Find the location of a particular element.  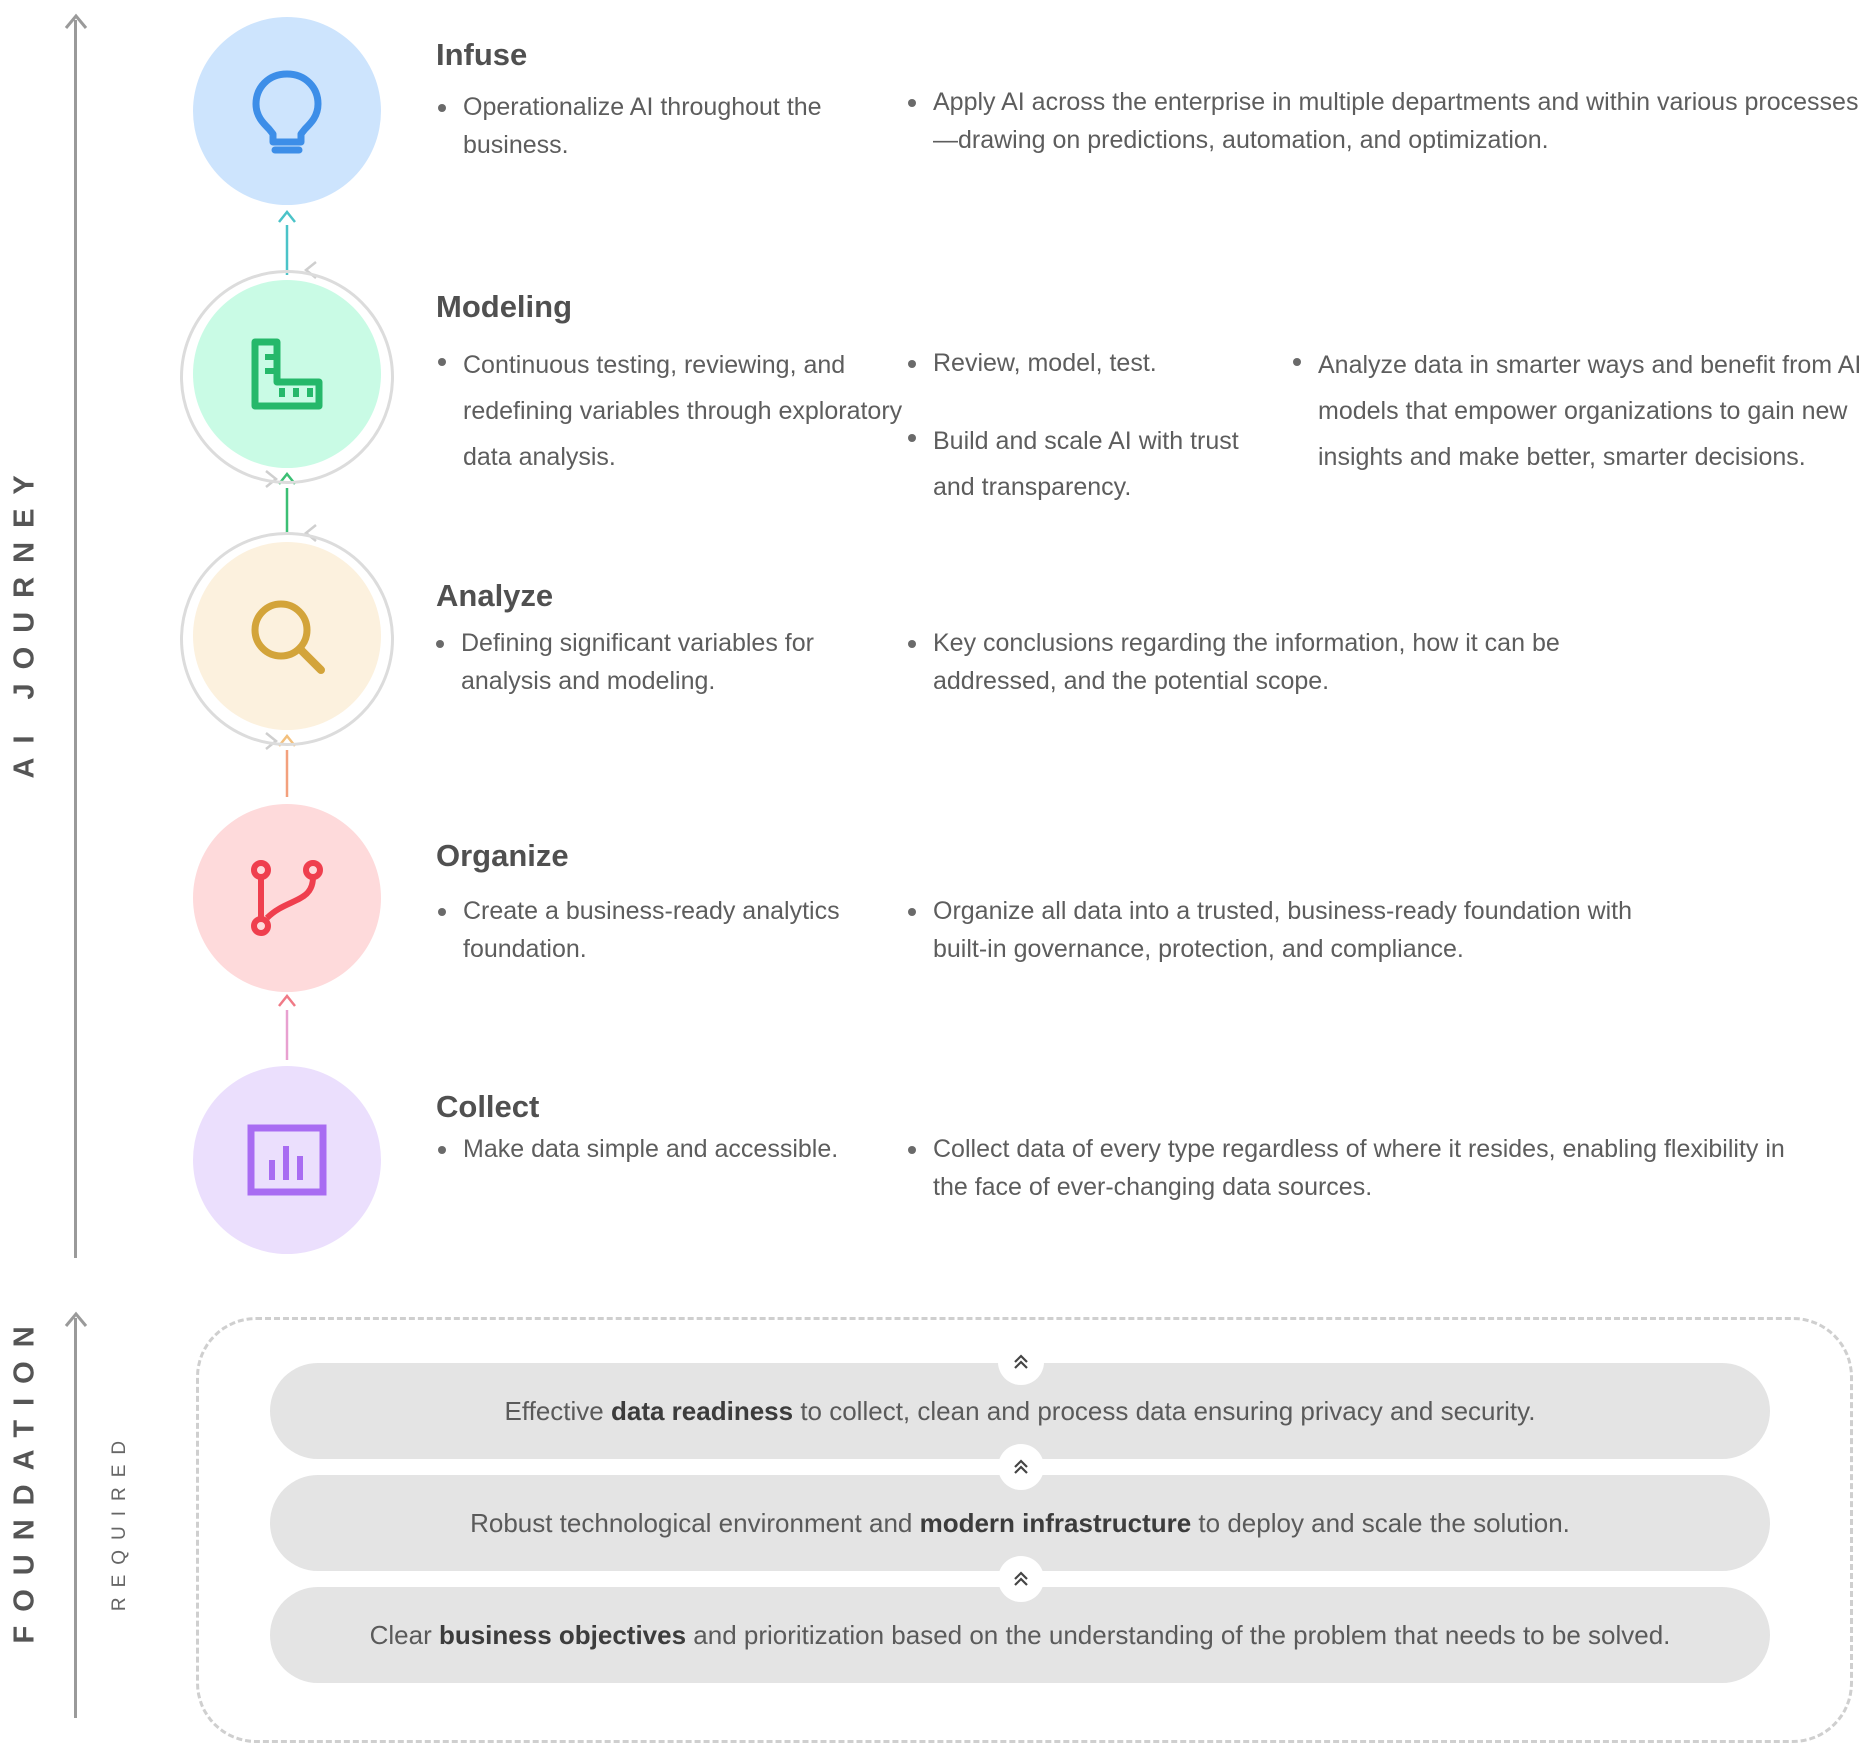

modeling-circle is located at coordinates (287, 374).